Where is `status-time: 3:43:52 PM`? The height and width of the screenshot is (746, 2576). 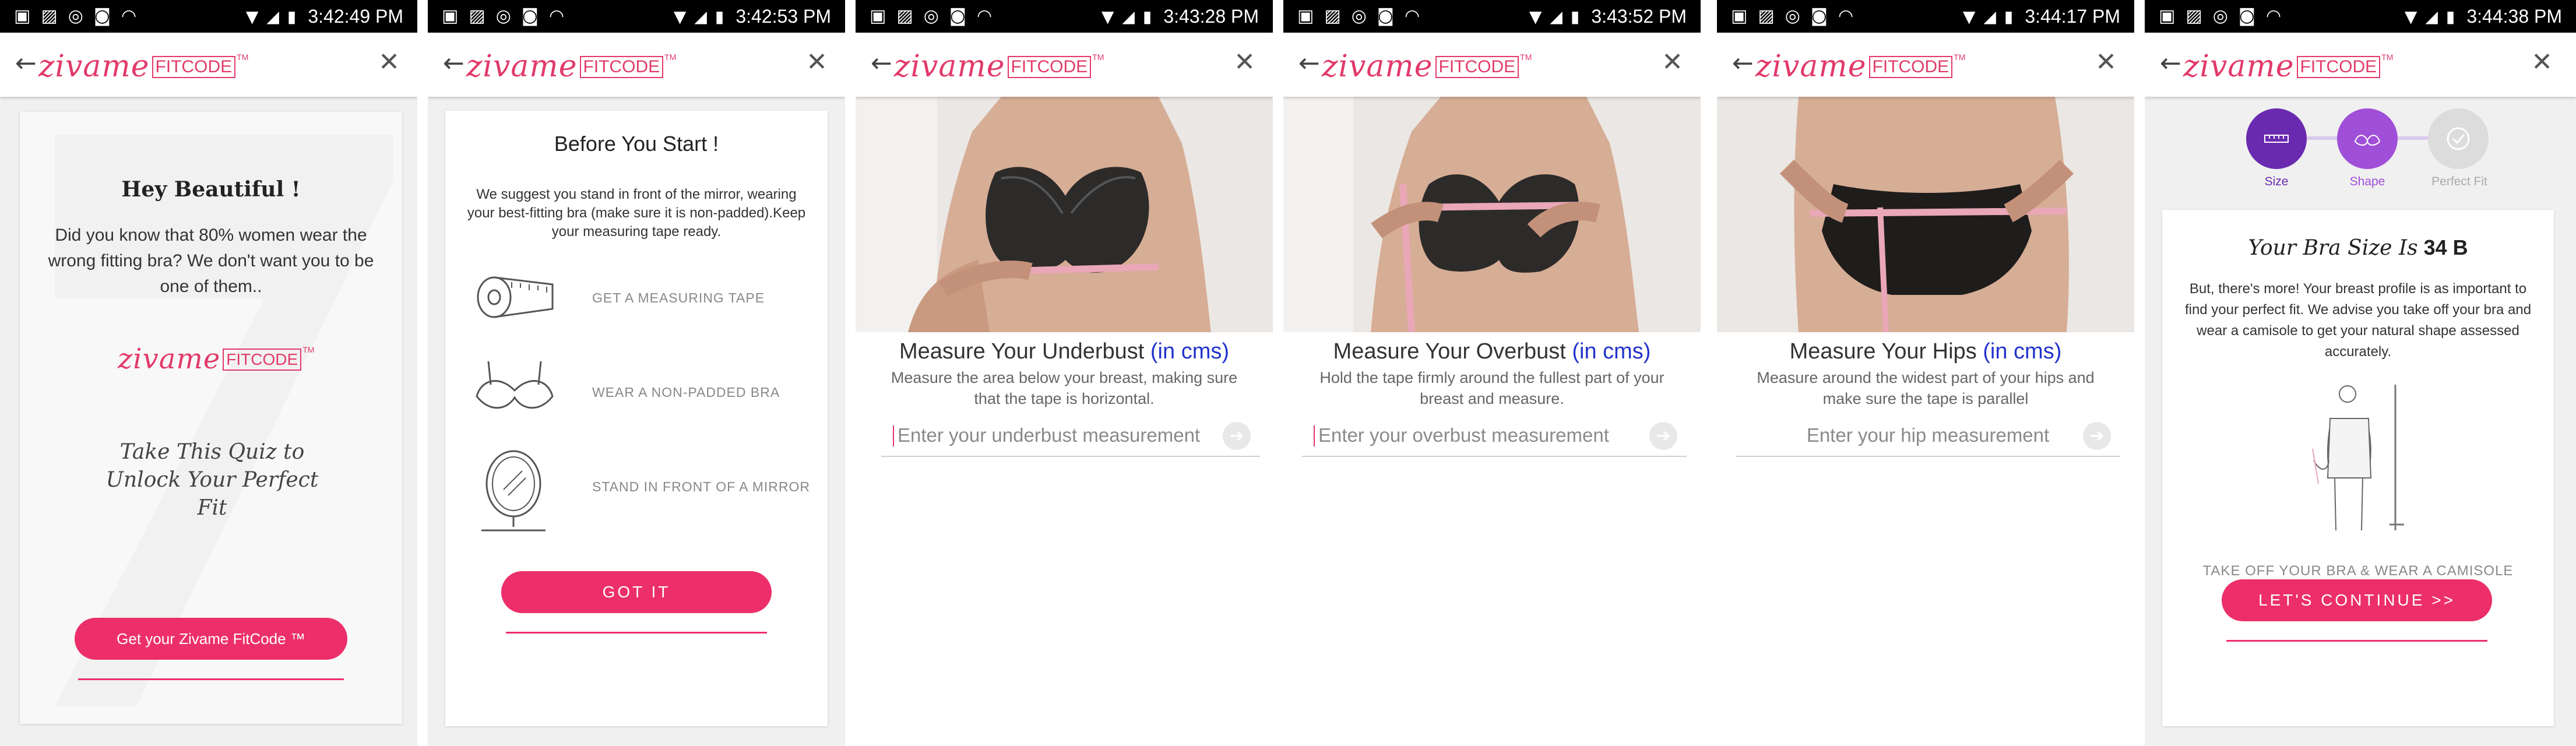
status-time: 3:43:52 PM is located at coordinates (1639, 16).